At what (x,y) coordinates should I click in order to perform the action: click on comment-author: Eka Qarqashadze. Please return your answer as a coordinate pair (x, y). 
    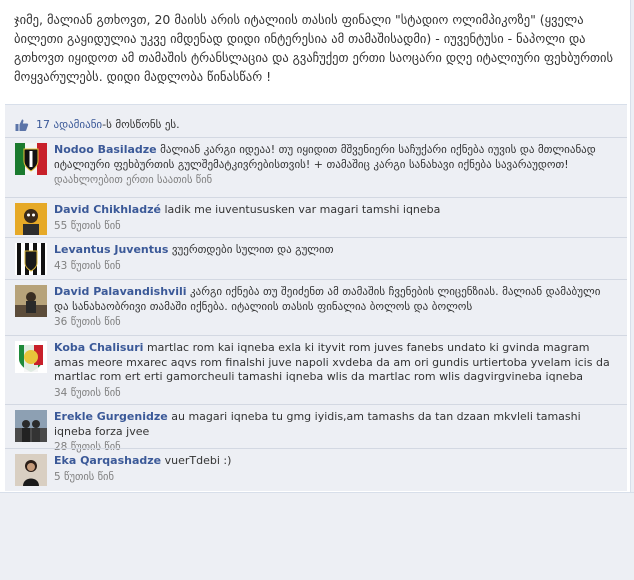
    Looking at the image, I should click on (107, 460).